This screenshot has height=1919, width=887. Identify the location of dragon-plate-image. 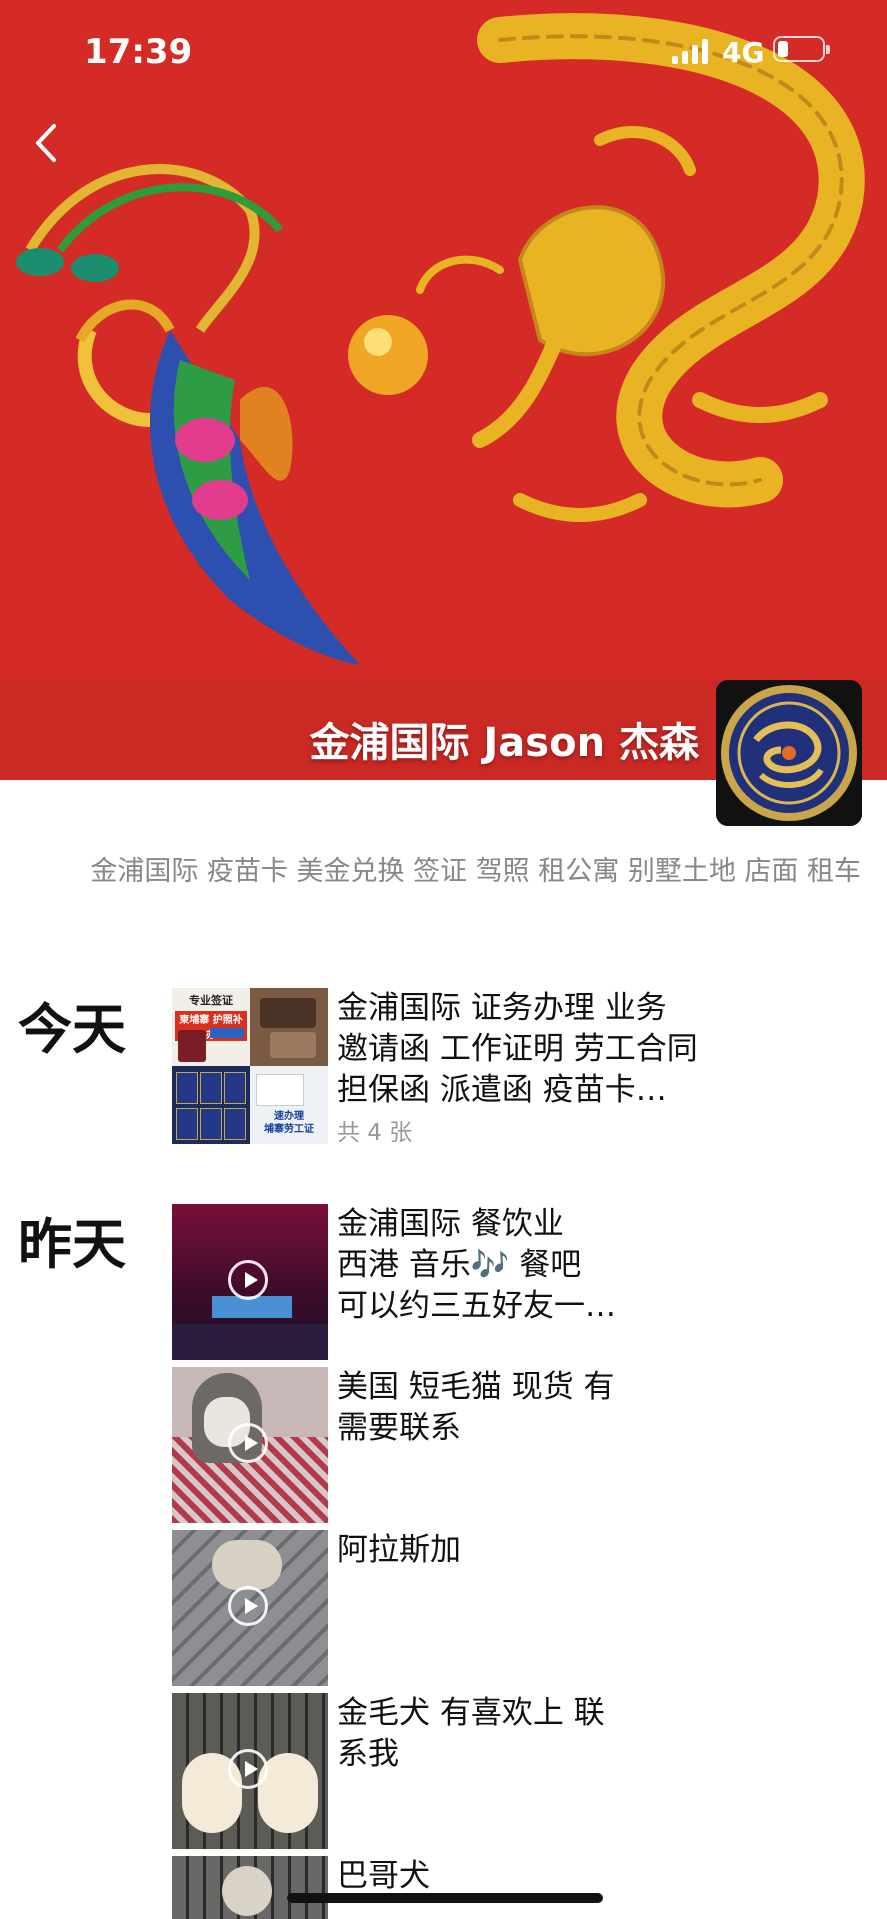
(789, 753).